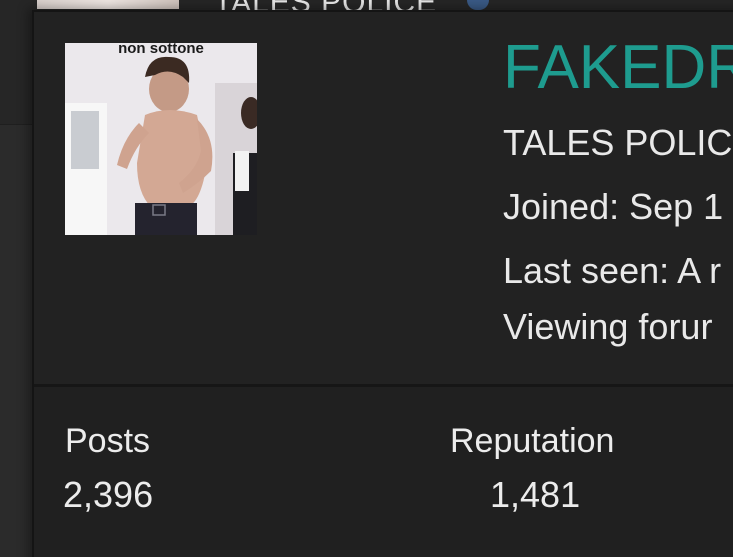  I want to click on avatar-image, so click(161, 139).